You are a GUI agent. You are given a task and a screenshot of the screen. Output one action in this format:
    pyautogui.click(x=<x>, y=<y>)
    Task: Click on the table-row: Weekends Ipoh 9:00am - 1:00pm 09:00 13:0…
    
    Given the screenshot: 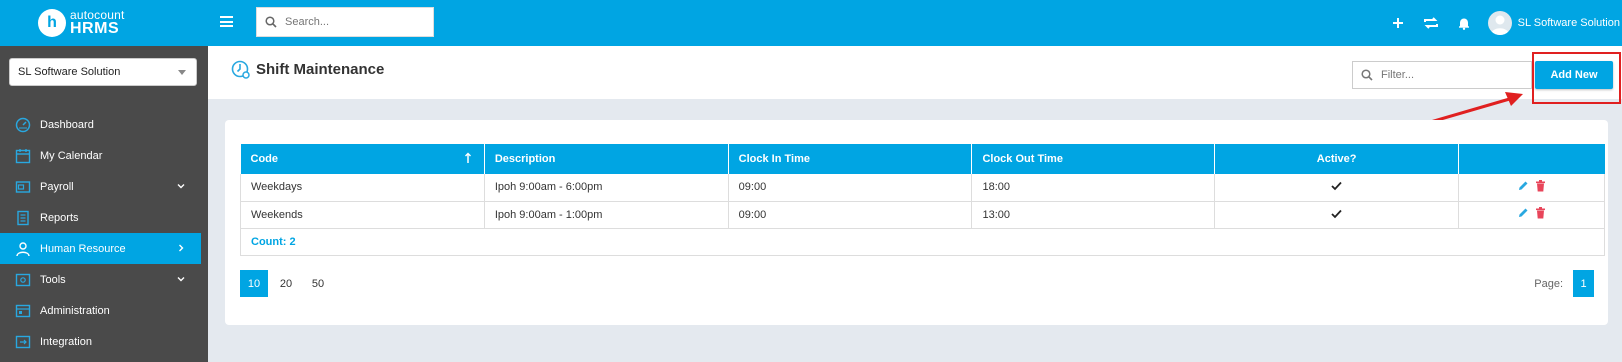 What is the action you would take?
    pyautogui.click(x=922, y=215)
    